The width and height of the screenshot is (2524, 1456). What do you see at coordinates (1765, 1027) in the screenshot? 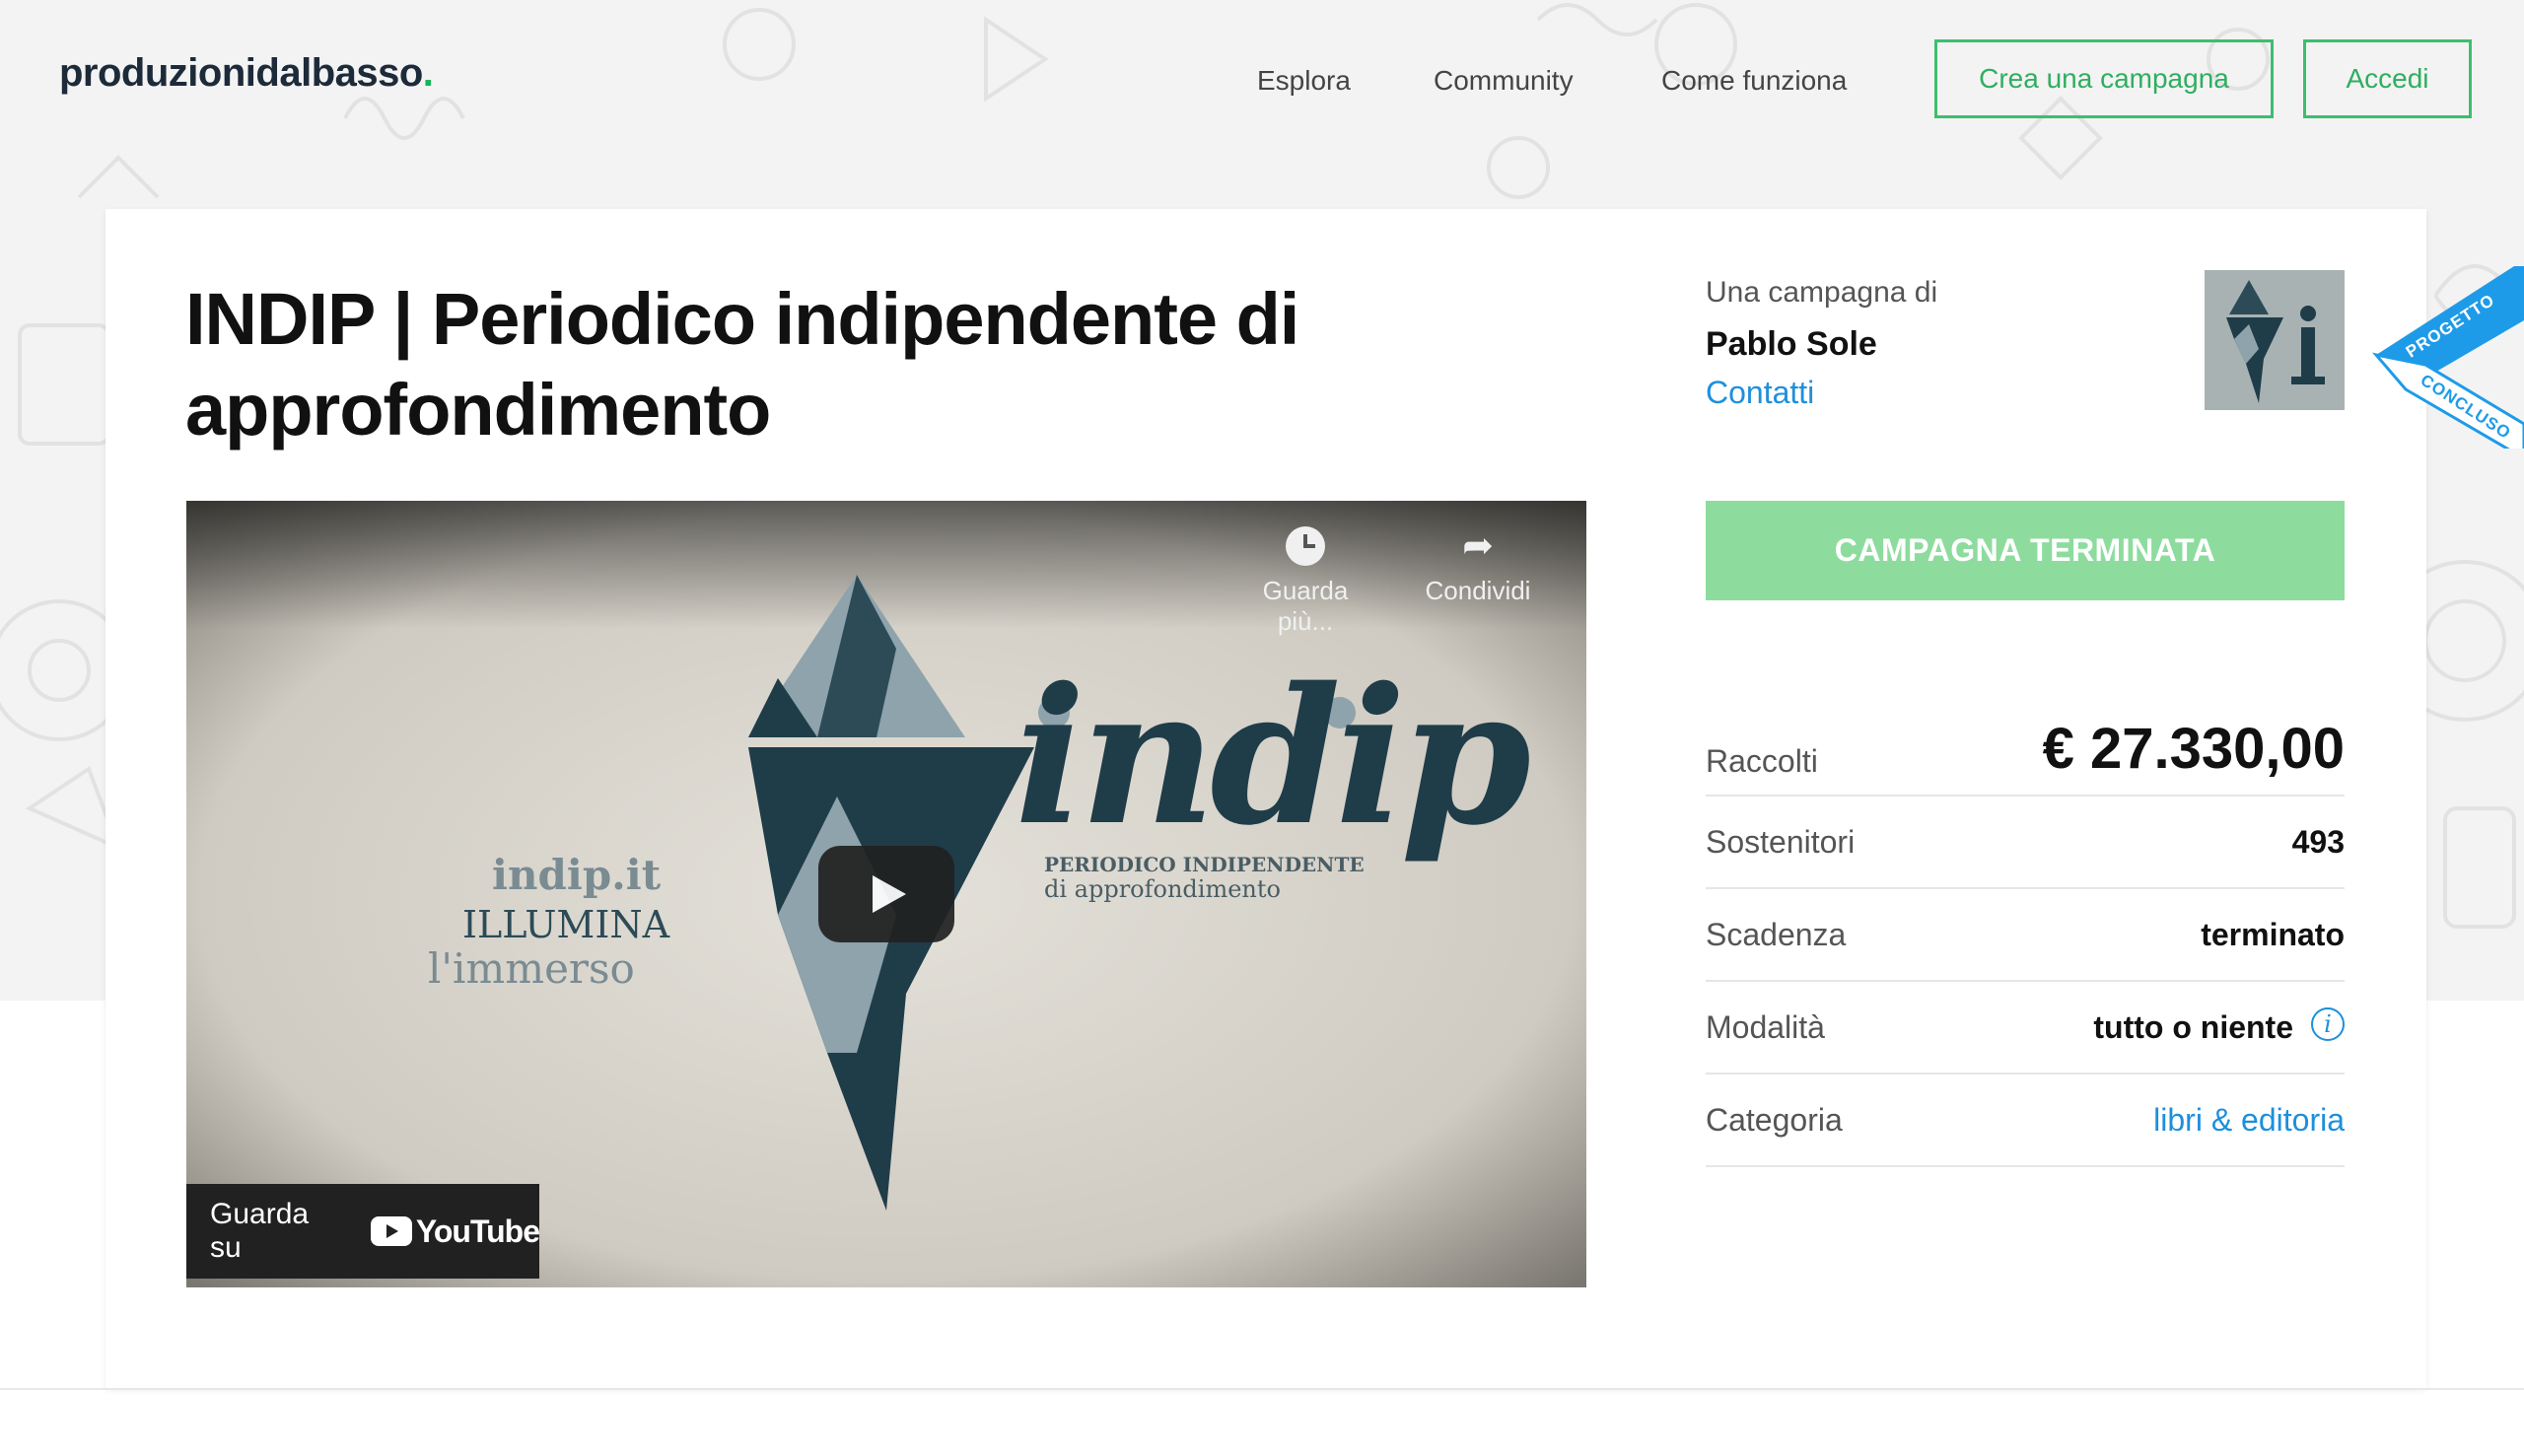
I see `mode-label: Modalità` at bounding box center [1765, 1027].